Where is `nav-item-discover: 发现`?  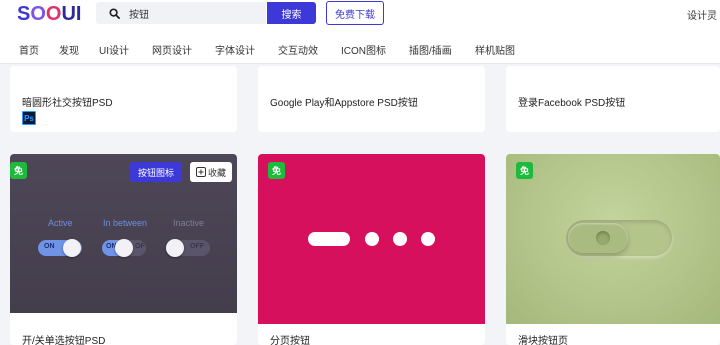 nav-item-discover: 发现 is located at coordinates (69, 49).